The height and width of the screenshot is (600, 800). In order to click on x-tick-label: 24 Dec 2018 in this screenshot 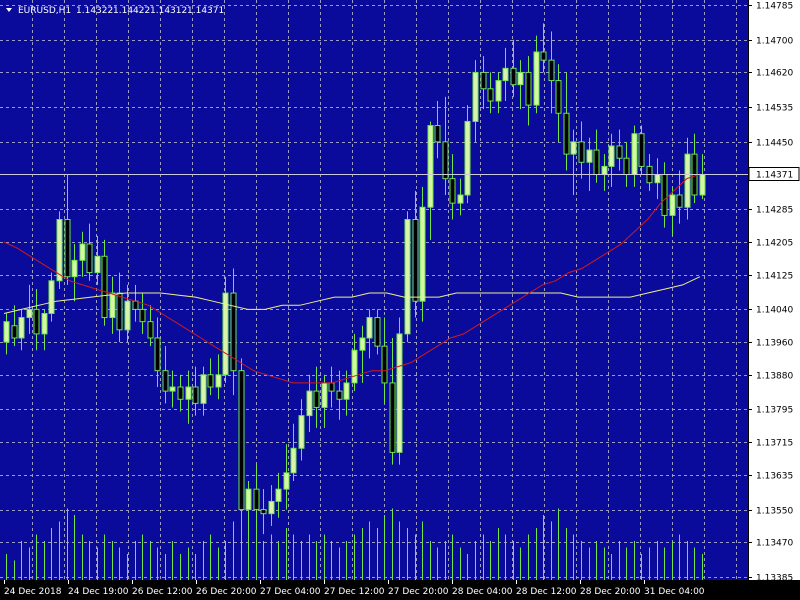, I will do `click(33, 592)`.